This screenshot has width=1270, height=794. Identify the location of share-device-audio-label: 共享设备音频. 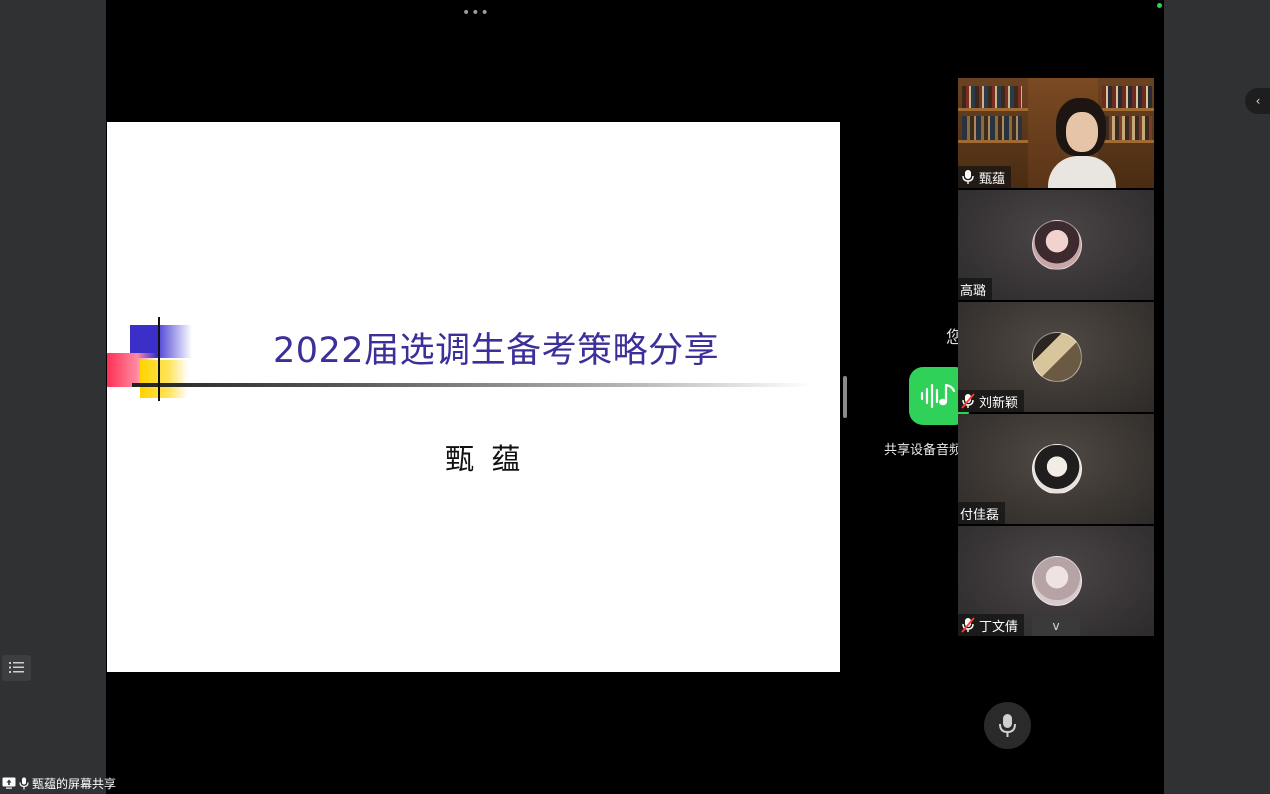
(923, 450).